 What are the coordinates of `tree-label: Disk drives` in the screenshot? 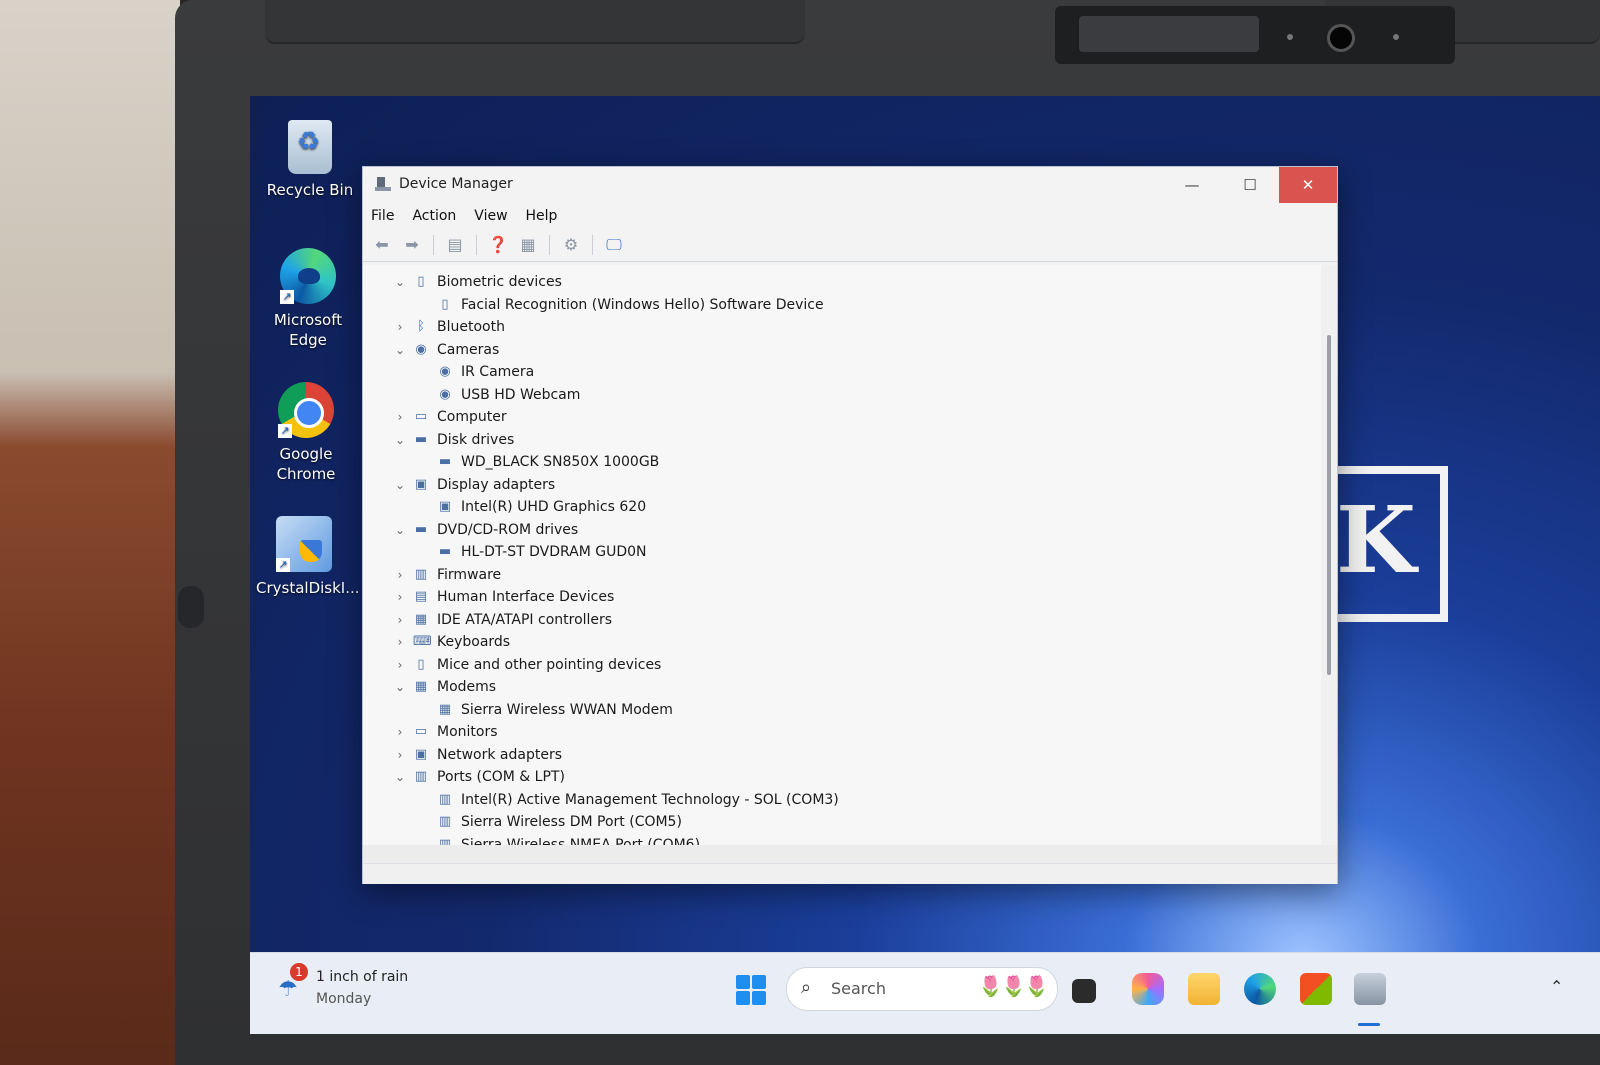 It's located at (476, 439).